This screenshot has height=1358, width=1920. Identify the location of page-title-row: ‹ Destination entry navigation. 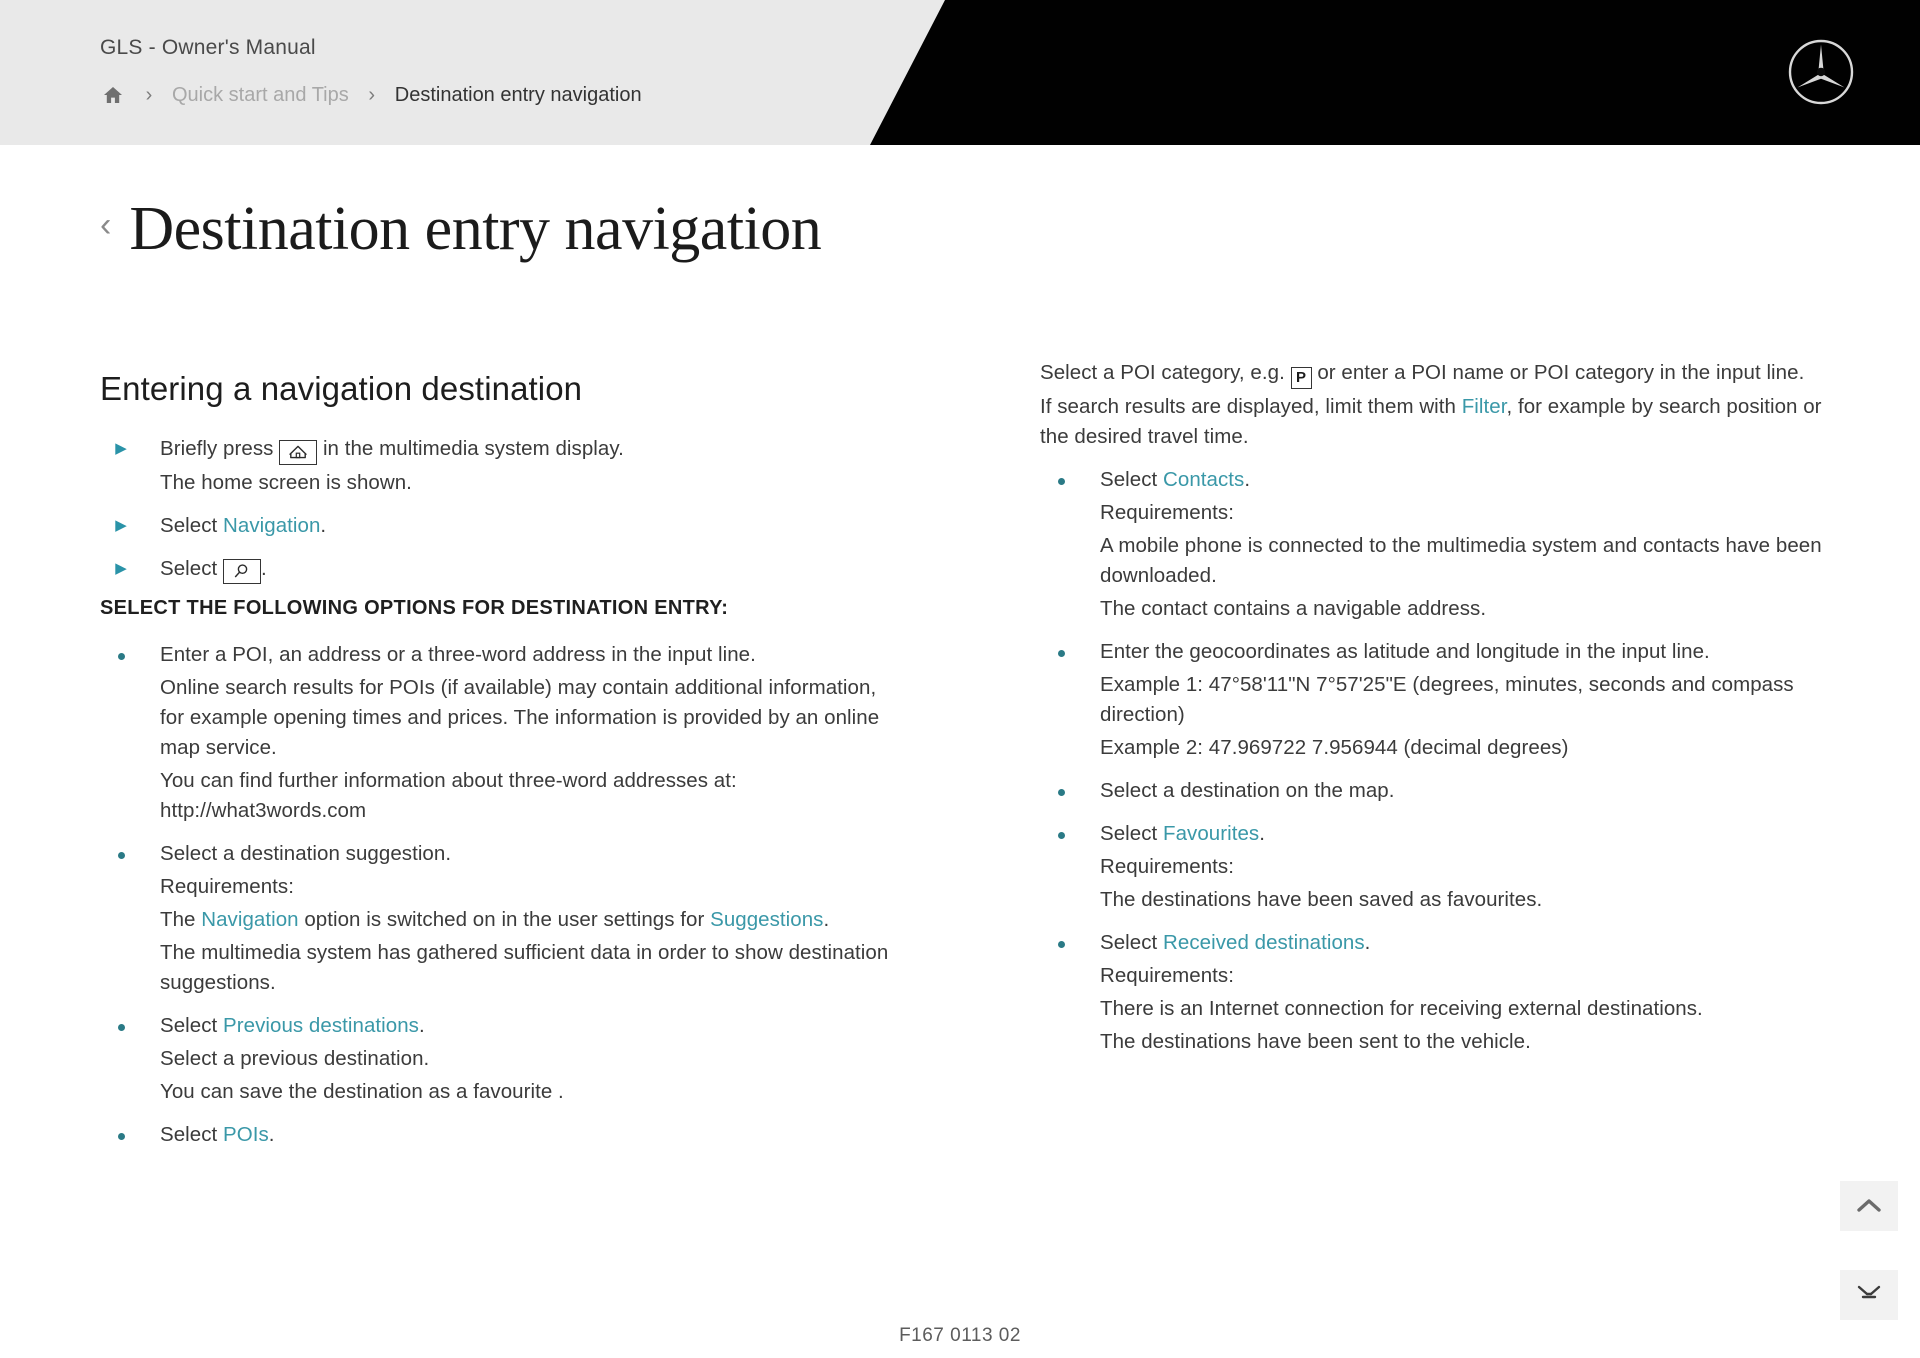
(461, 229).